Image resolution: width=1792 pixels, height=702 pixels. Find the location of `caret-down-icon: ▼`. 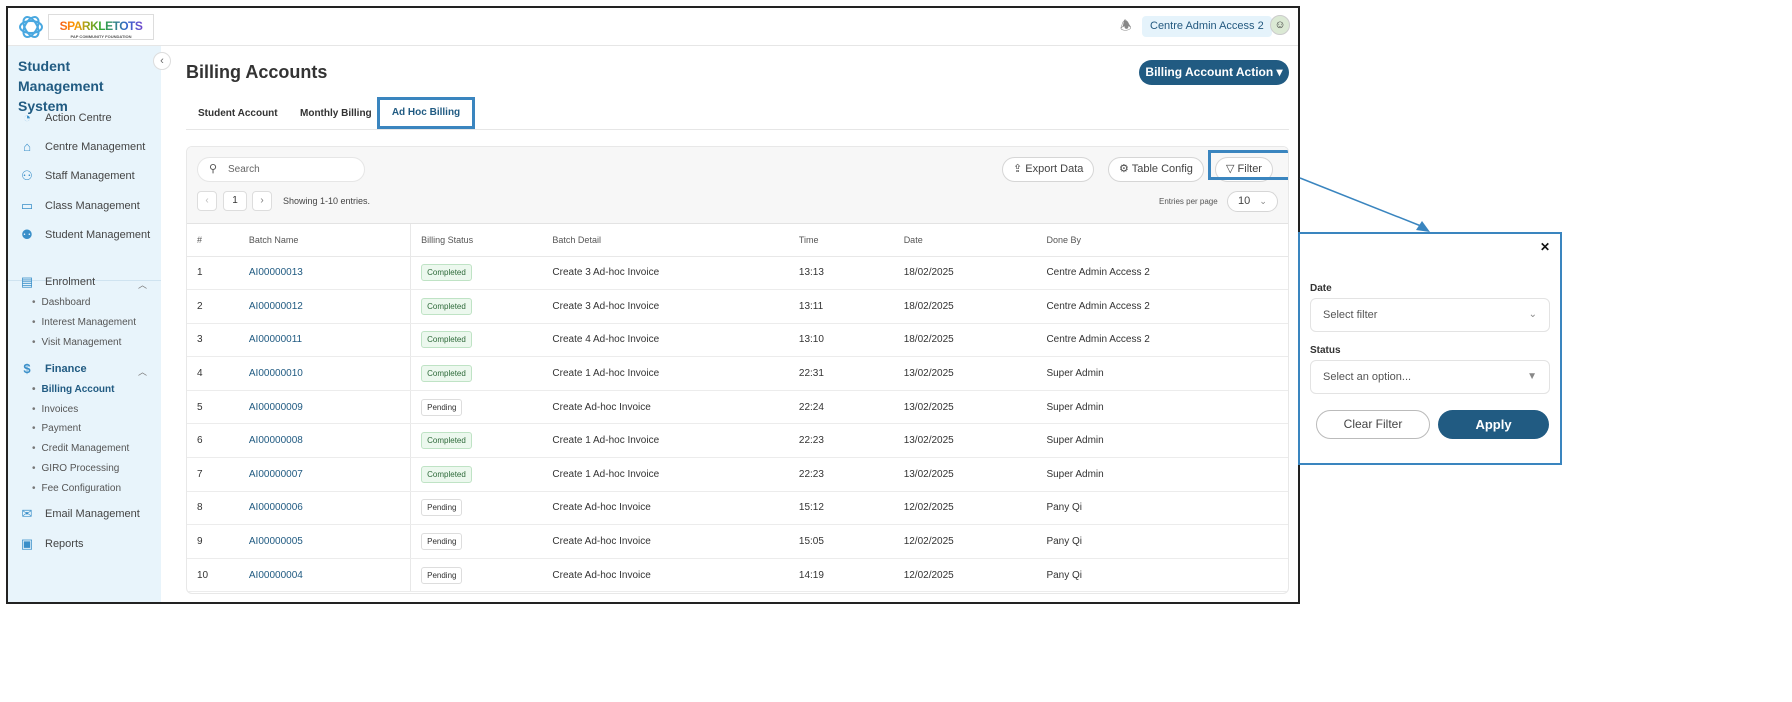

caret-down-icon: ▼ is located at coordinates (1532, 376).